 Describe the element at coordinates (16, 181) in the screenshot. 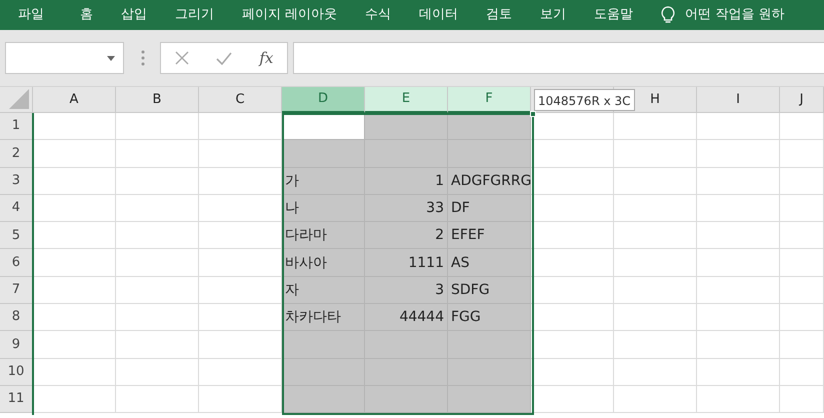

I see `row-header: 3` at that location.